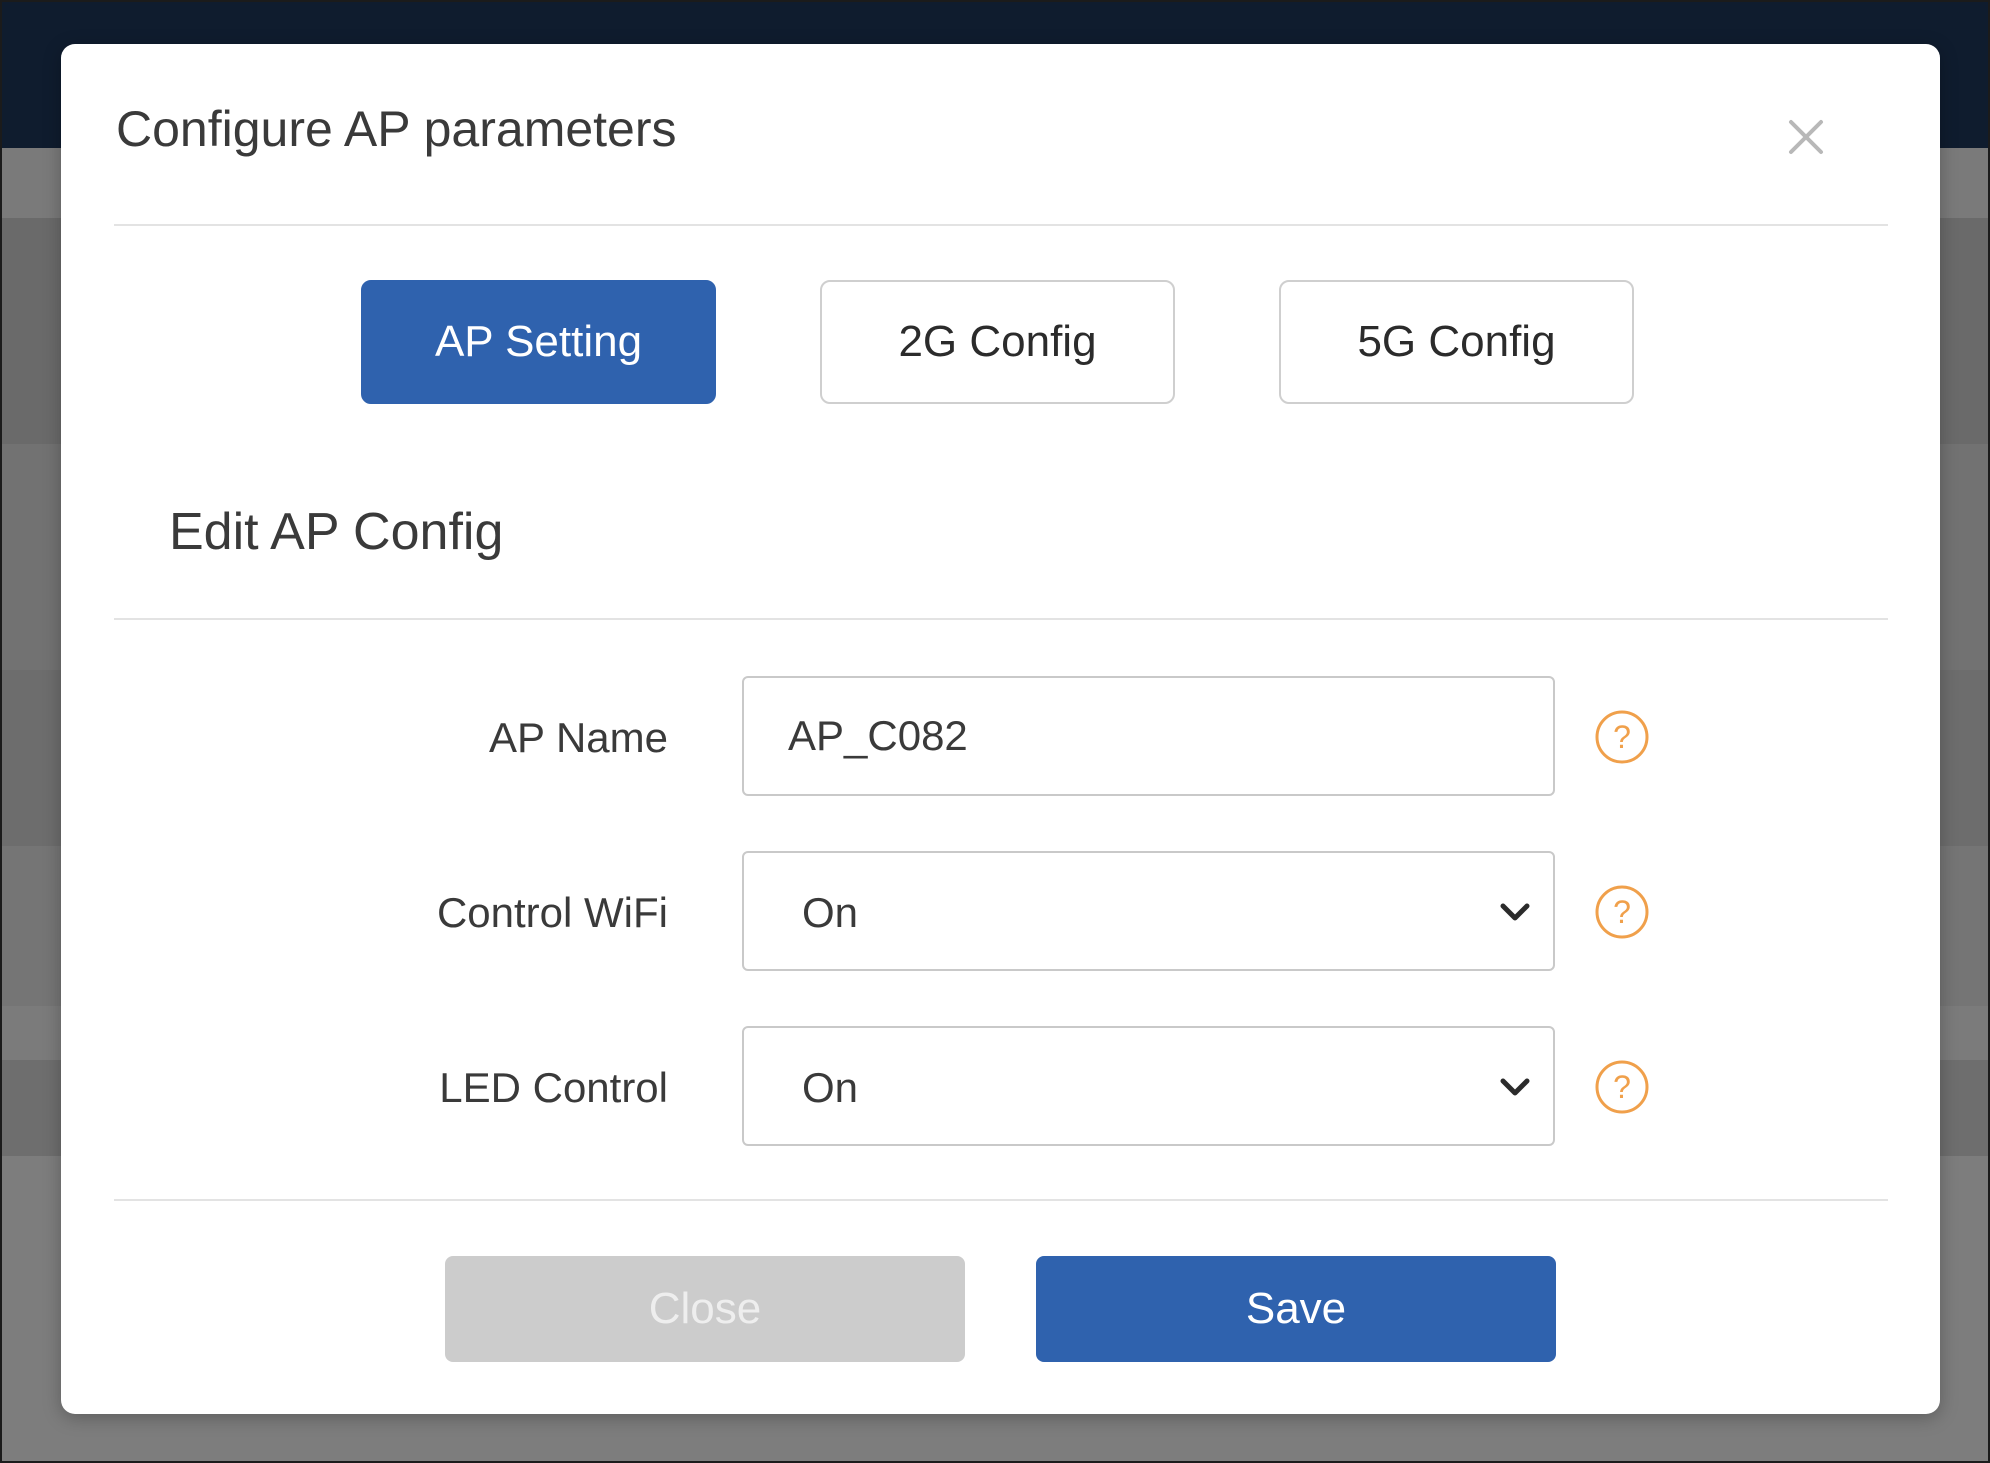 Image resolution: width=1990 pixels, height=1463 pixels. I want to click on led-control-label: LED Control, so click(553, 1087).